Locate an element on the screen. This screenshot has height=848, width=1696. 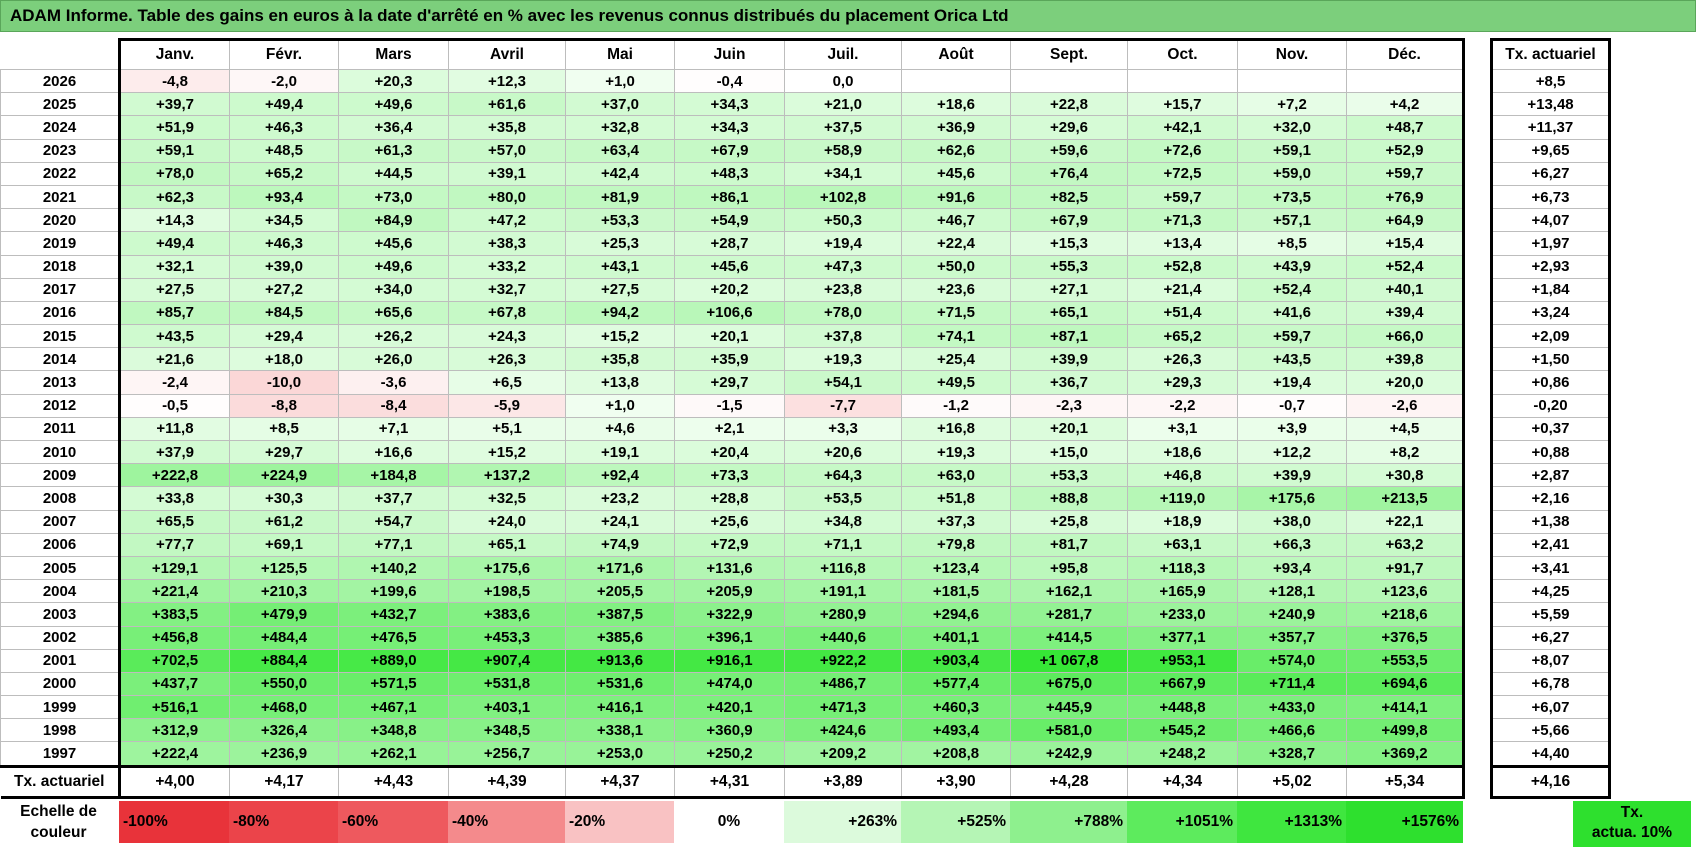
month-header: Nov. is located at coordinates (1292, 54).